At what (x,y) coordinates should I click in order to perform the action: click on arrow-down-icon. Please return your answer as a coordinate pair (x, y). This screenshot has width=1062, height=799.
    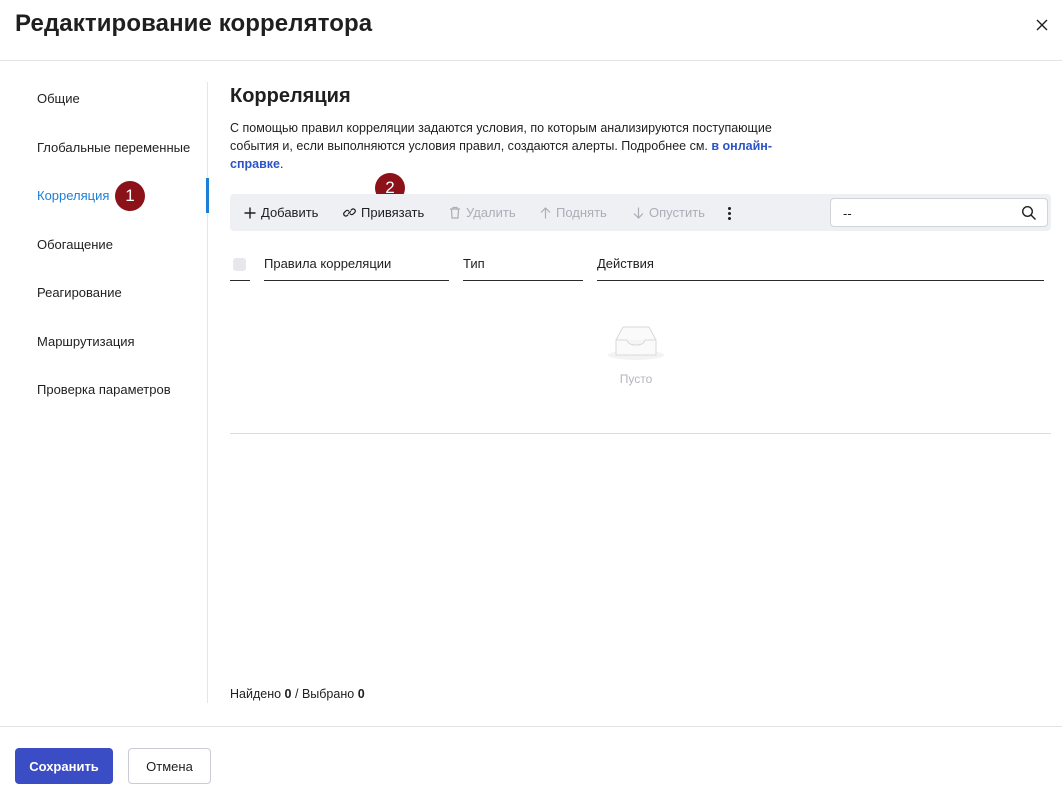
    Looking at the image, I should click on (638, 213).